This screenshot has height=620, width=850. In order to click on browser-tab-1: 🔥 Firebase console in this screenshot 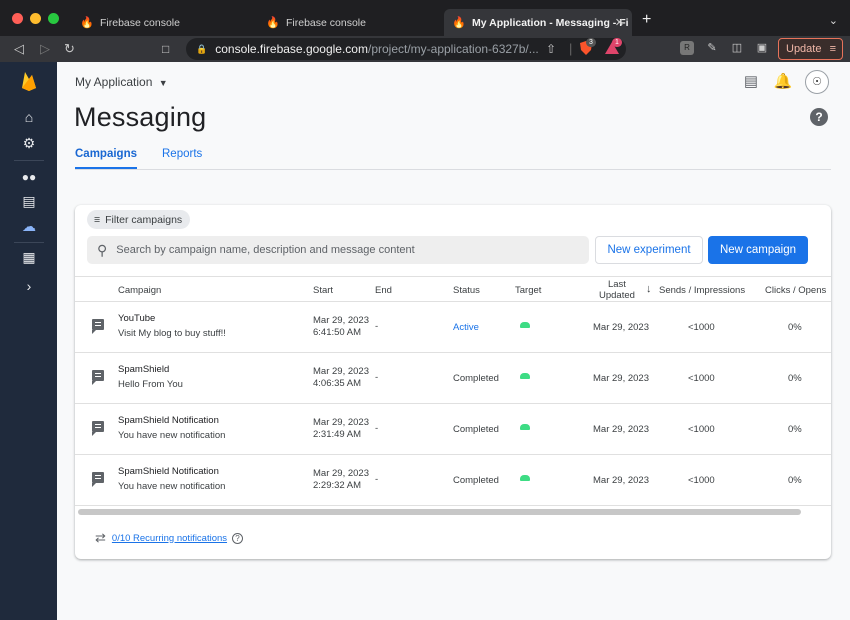, I will do `click(162, 22)`.